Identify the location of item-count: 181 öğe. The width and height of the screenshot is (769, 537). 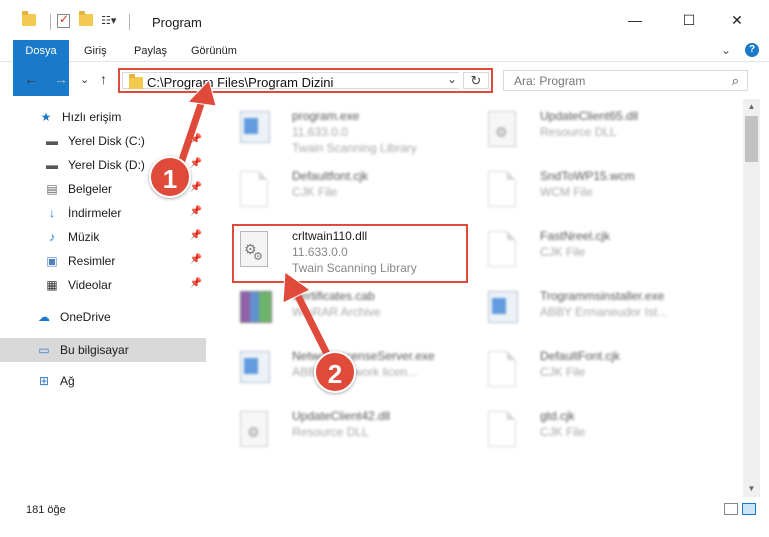
(46, 510).